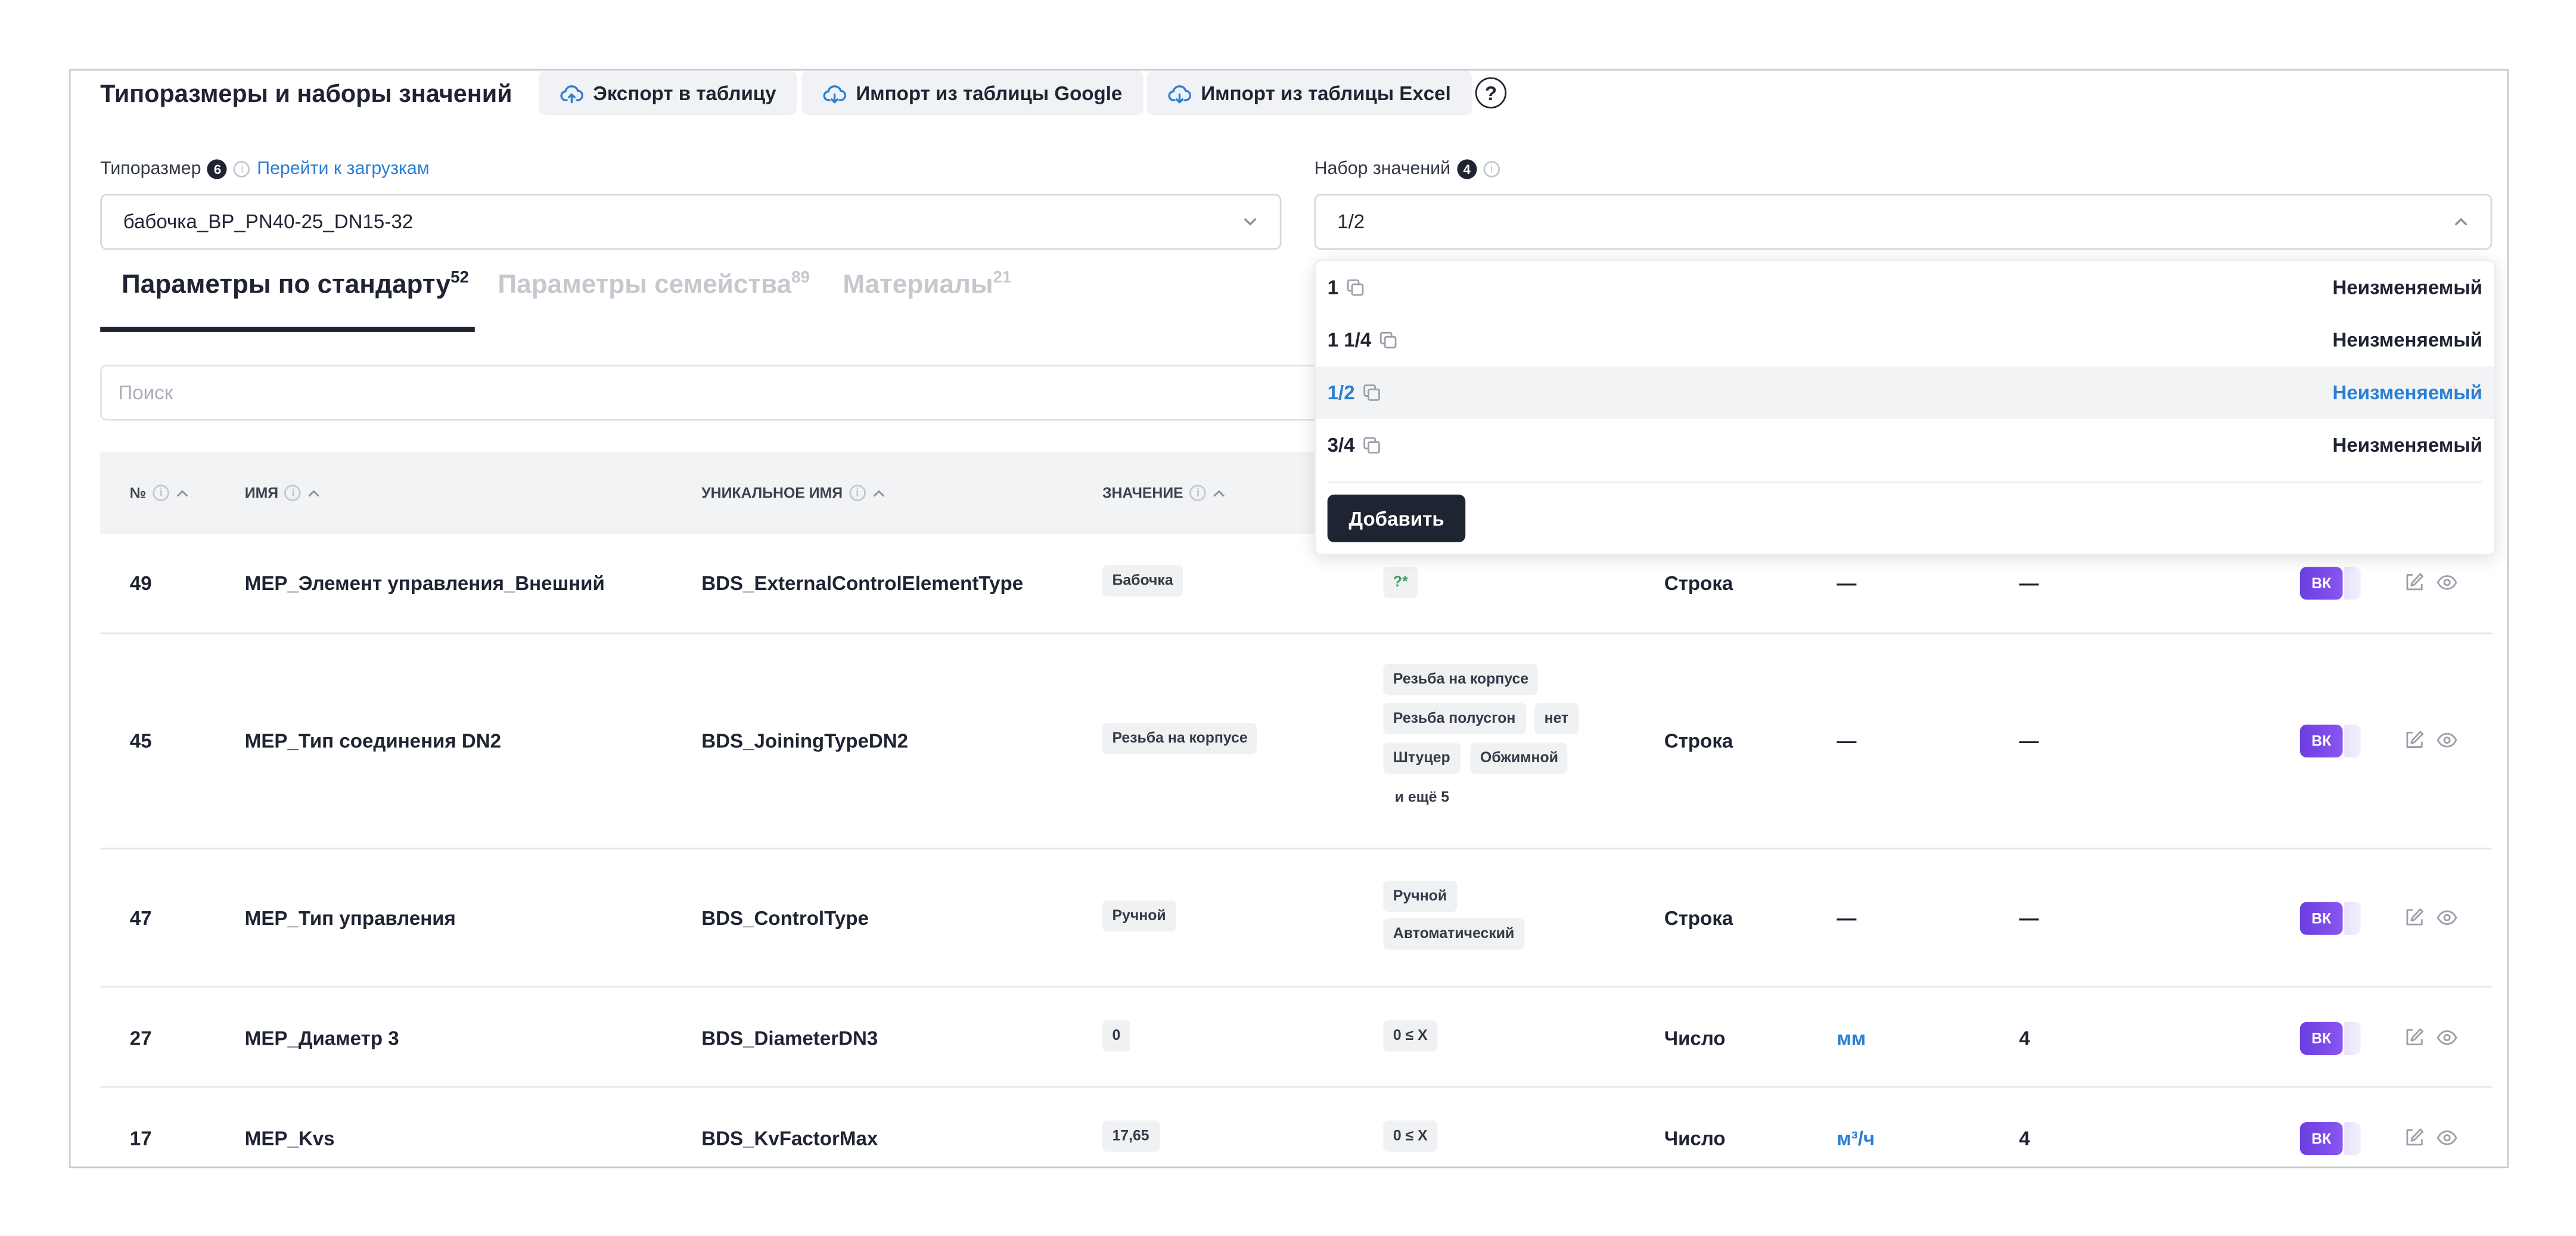 The height and width of the screenshot is (1236, 2576). Describe the element at coordinates (772, 493) in the screenshot. I see `column-header-label: УНИКАЛЬНОЕ ИМЯ` at that location.